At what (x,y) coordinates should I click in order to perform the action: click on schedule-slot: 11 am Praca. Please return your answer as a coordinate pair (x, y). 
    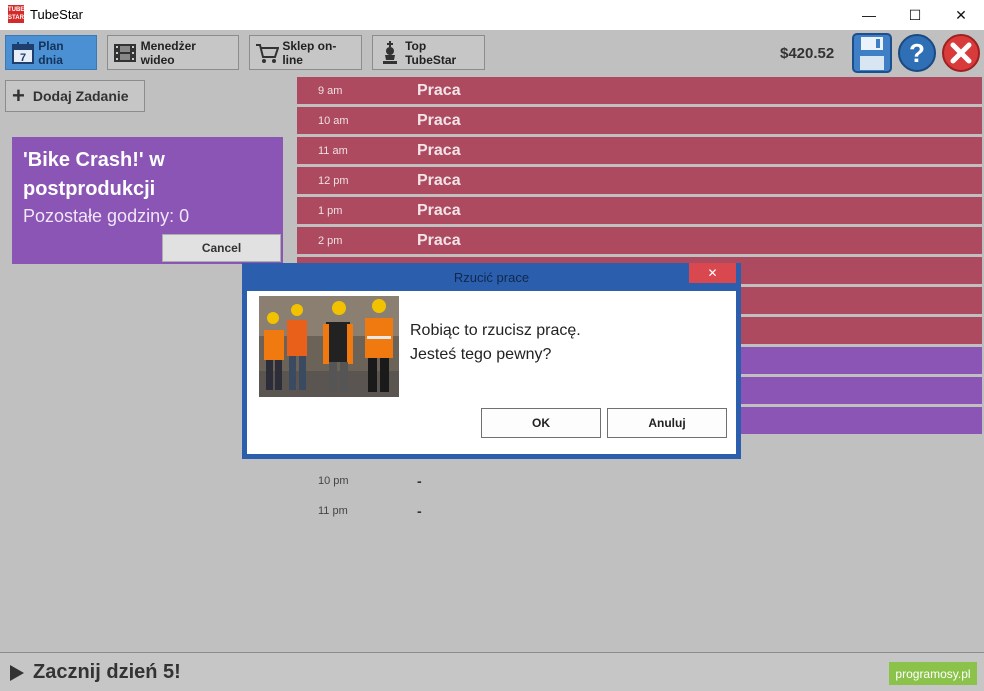
    Looking at the image, I should click on (639, 150).